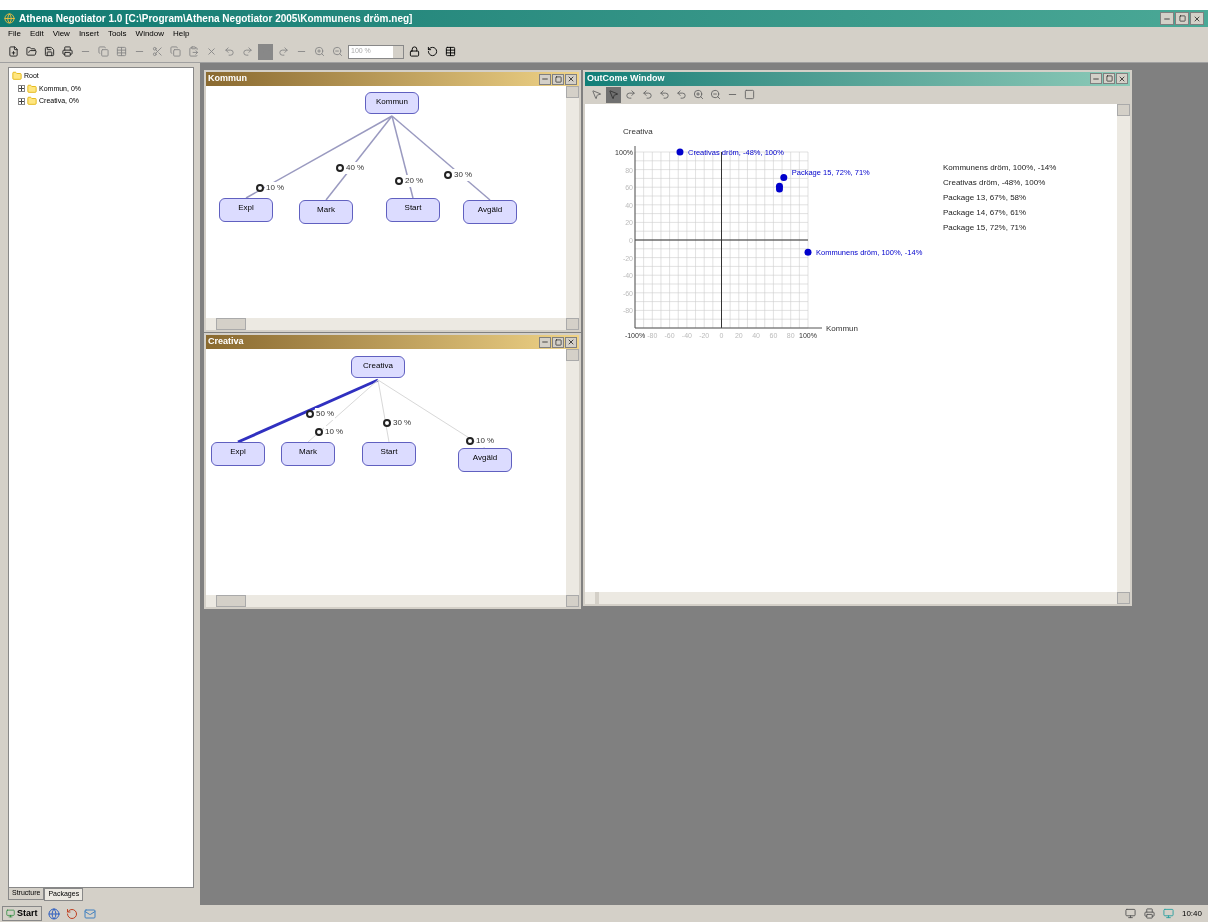  Describe the element at coordinates (626, 78) in the screenshot. I see `window-title: OutCome Window` at that location.